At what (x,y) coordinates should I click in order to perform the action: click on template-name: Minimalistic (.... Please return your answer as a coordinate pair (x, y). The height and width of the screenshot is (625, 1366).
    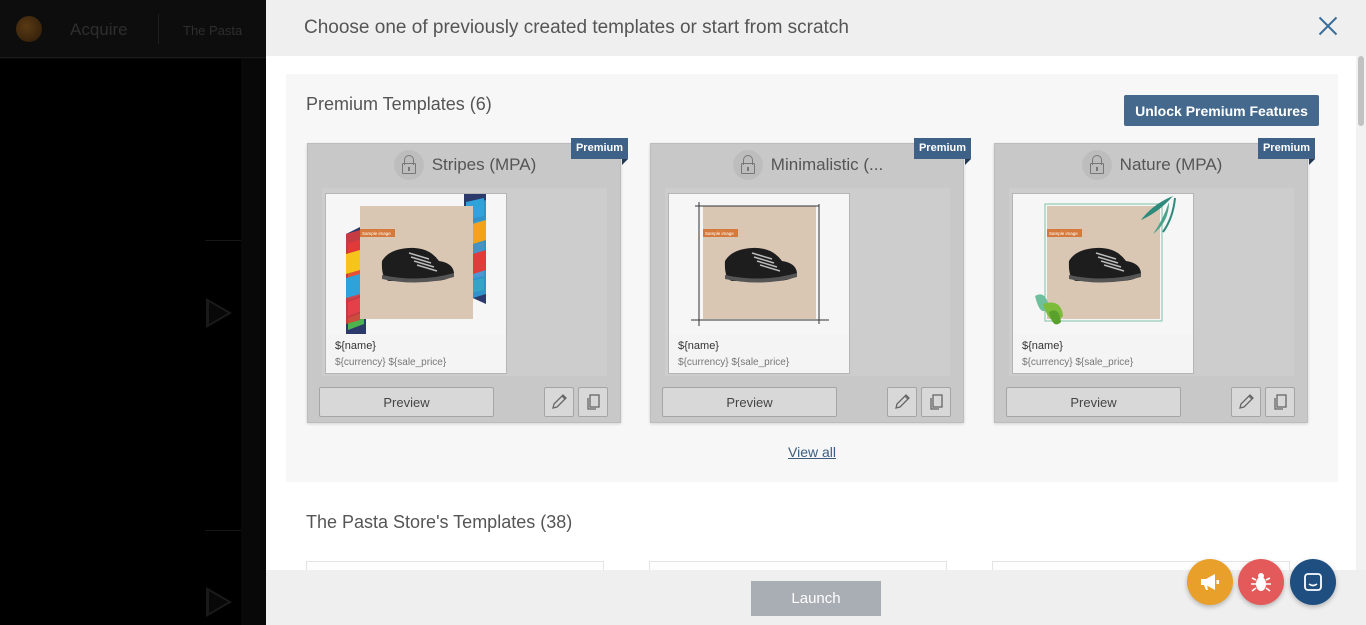
    Looking at the image, I should click on (827, 164).